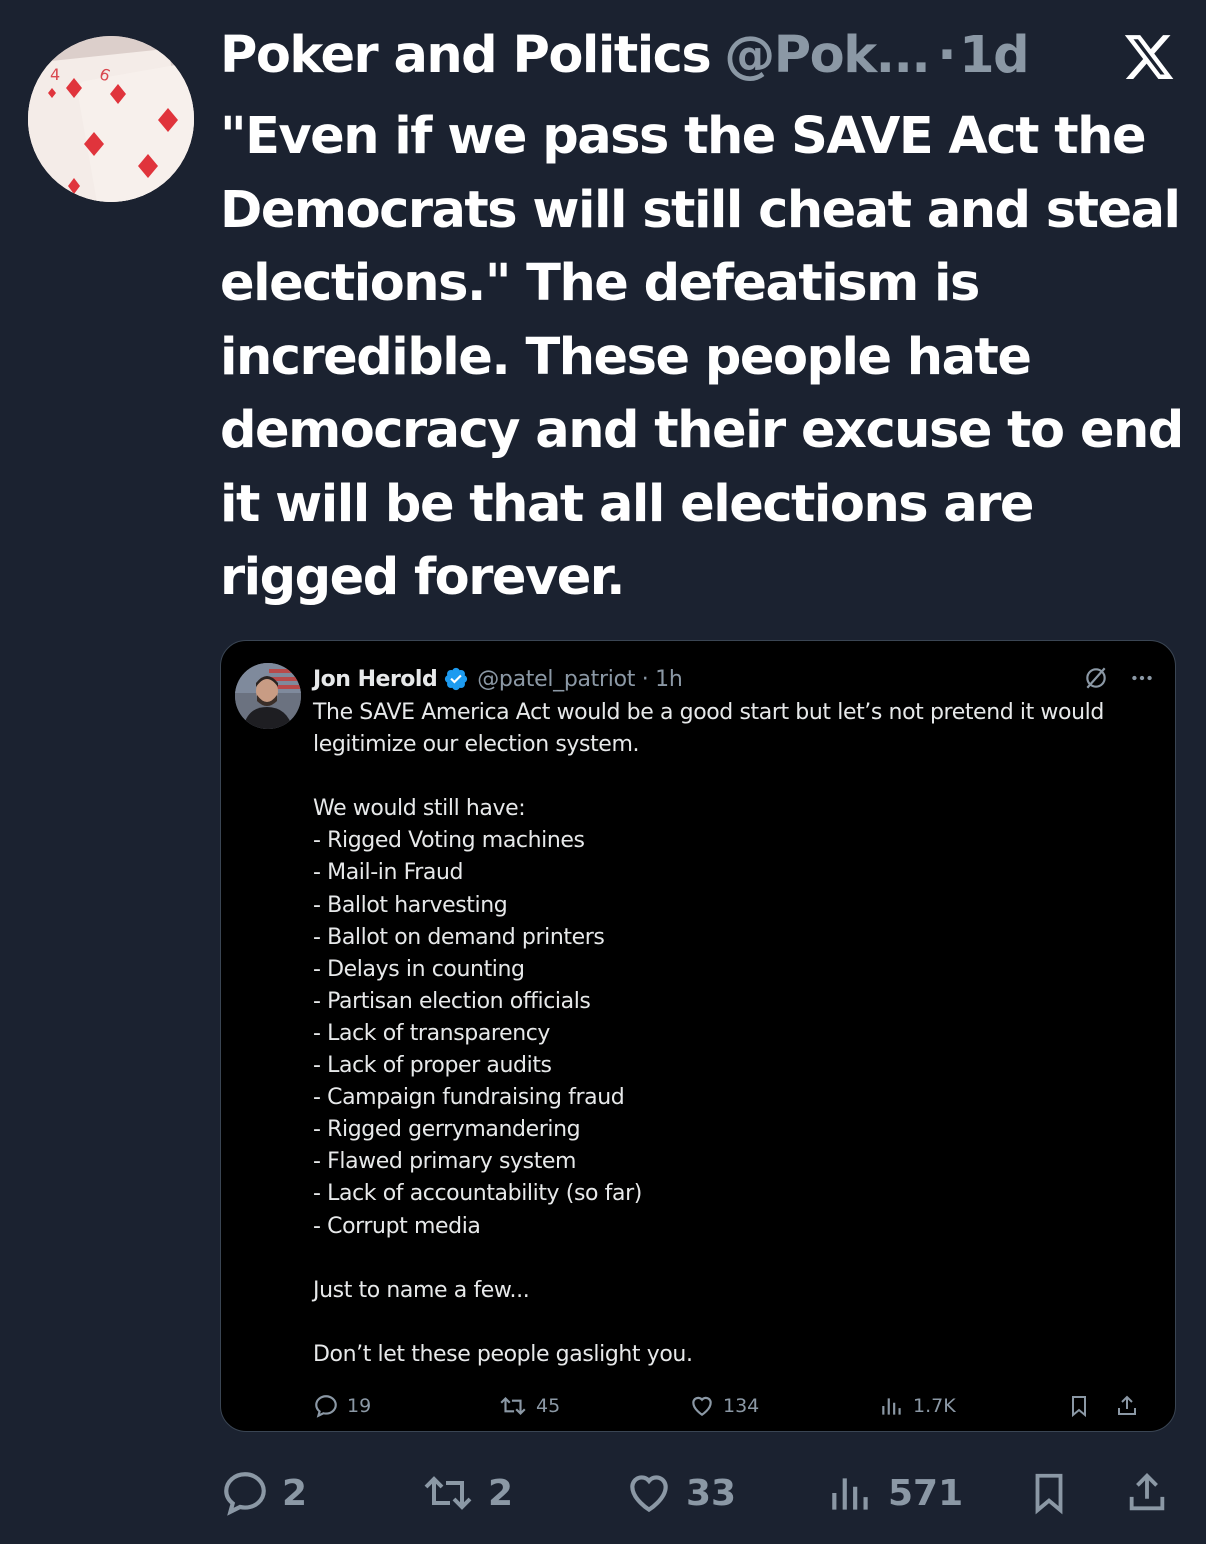  I want to click on quoted-header: Jon Herold @patel_patriot · 1h, so click(498, 679).